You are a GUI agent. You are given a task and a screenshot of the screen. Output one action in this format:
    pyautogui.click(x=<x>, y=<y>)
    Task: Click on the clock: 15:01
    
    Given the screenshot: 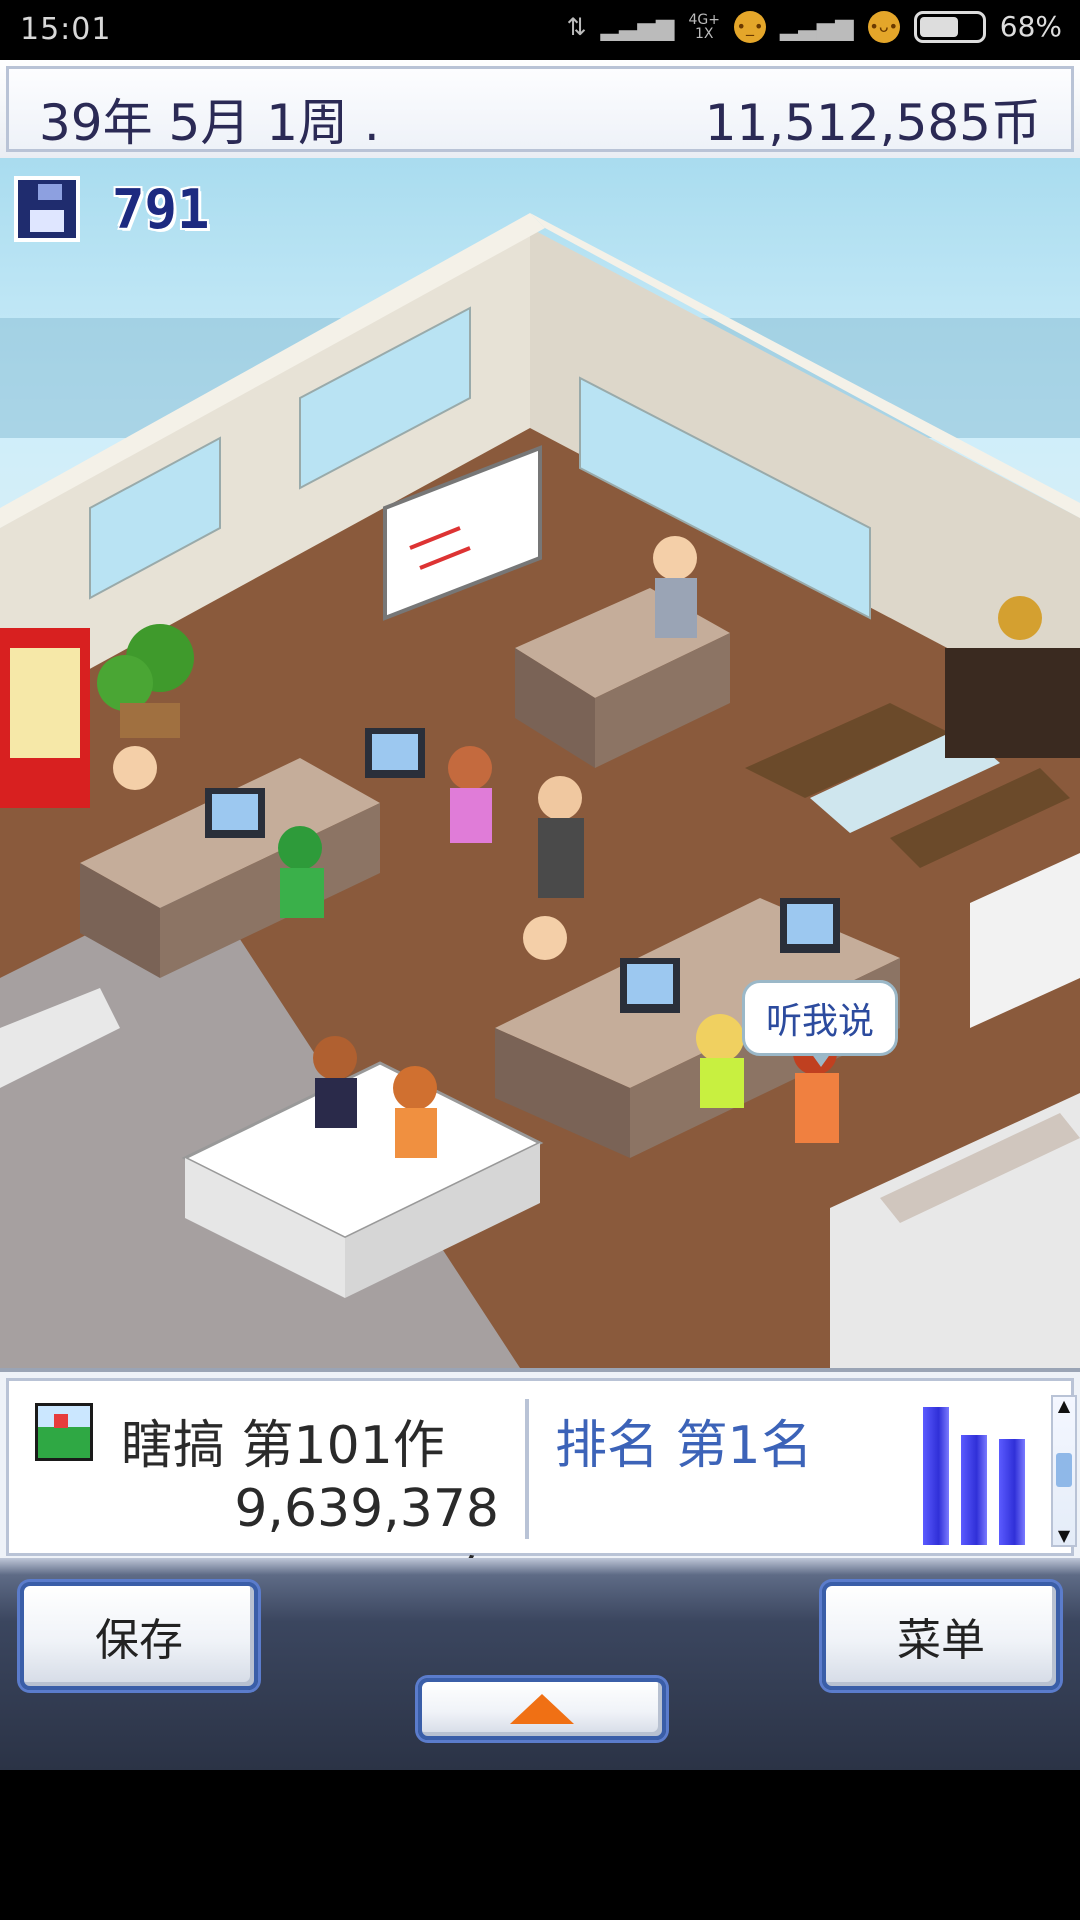 What is the action you would take?
    pyautogui.click(x=66, y=29)
    